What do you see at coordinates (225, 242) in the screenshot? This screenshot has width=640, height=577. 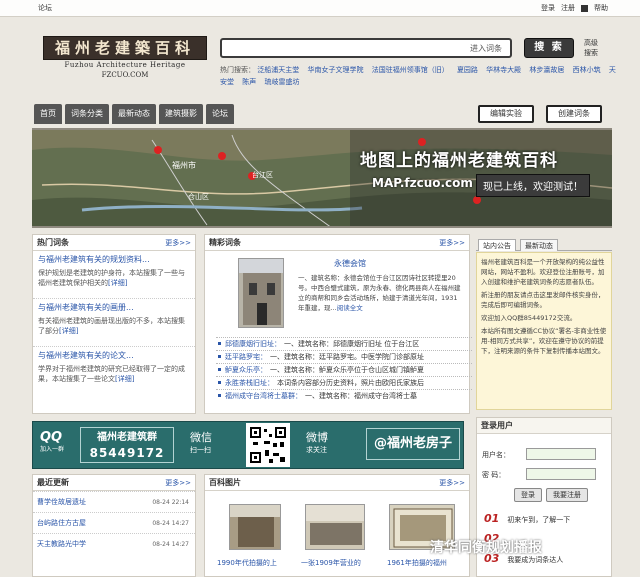 I see `featured-header: 精彩词条` at bounding box center [225, 242].